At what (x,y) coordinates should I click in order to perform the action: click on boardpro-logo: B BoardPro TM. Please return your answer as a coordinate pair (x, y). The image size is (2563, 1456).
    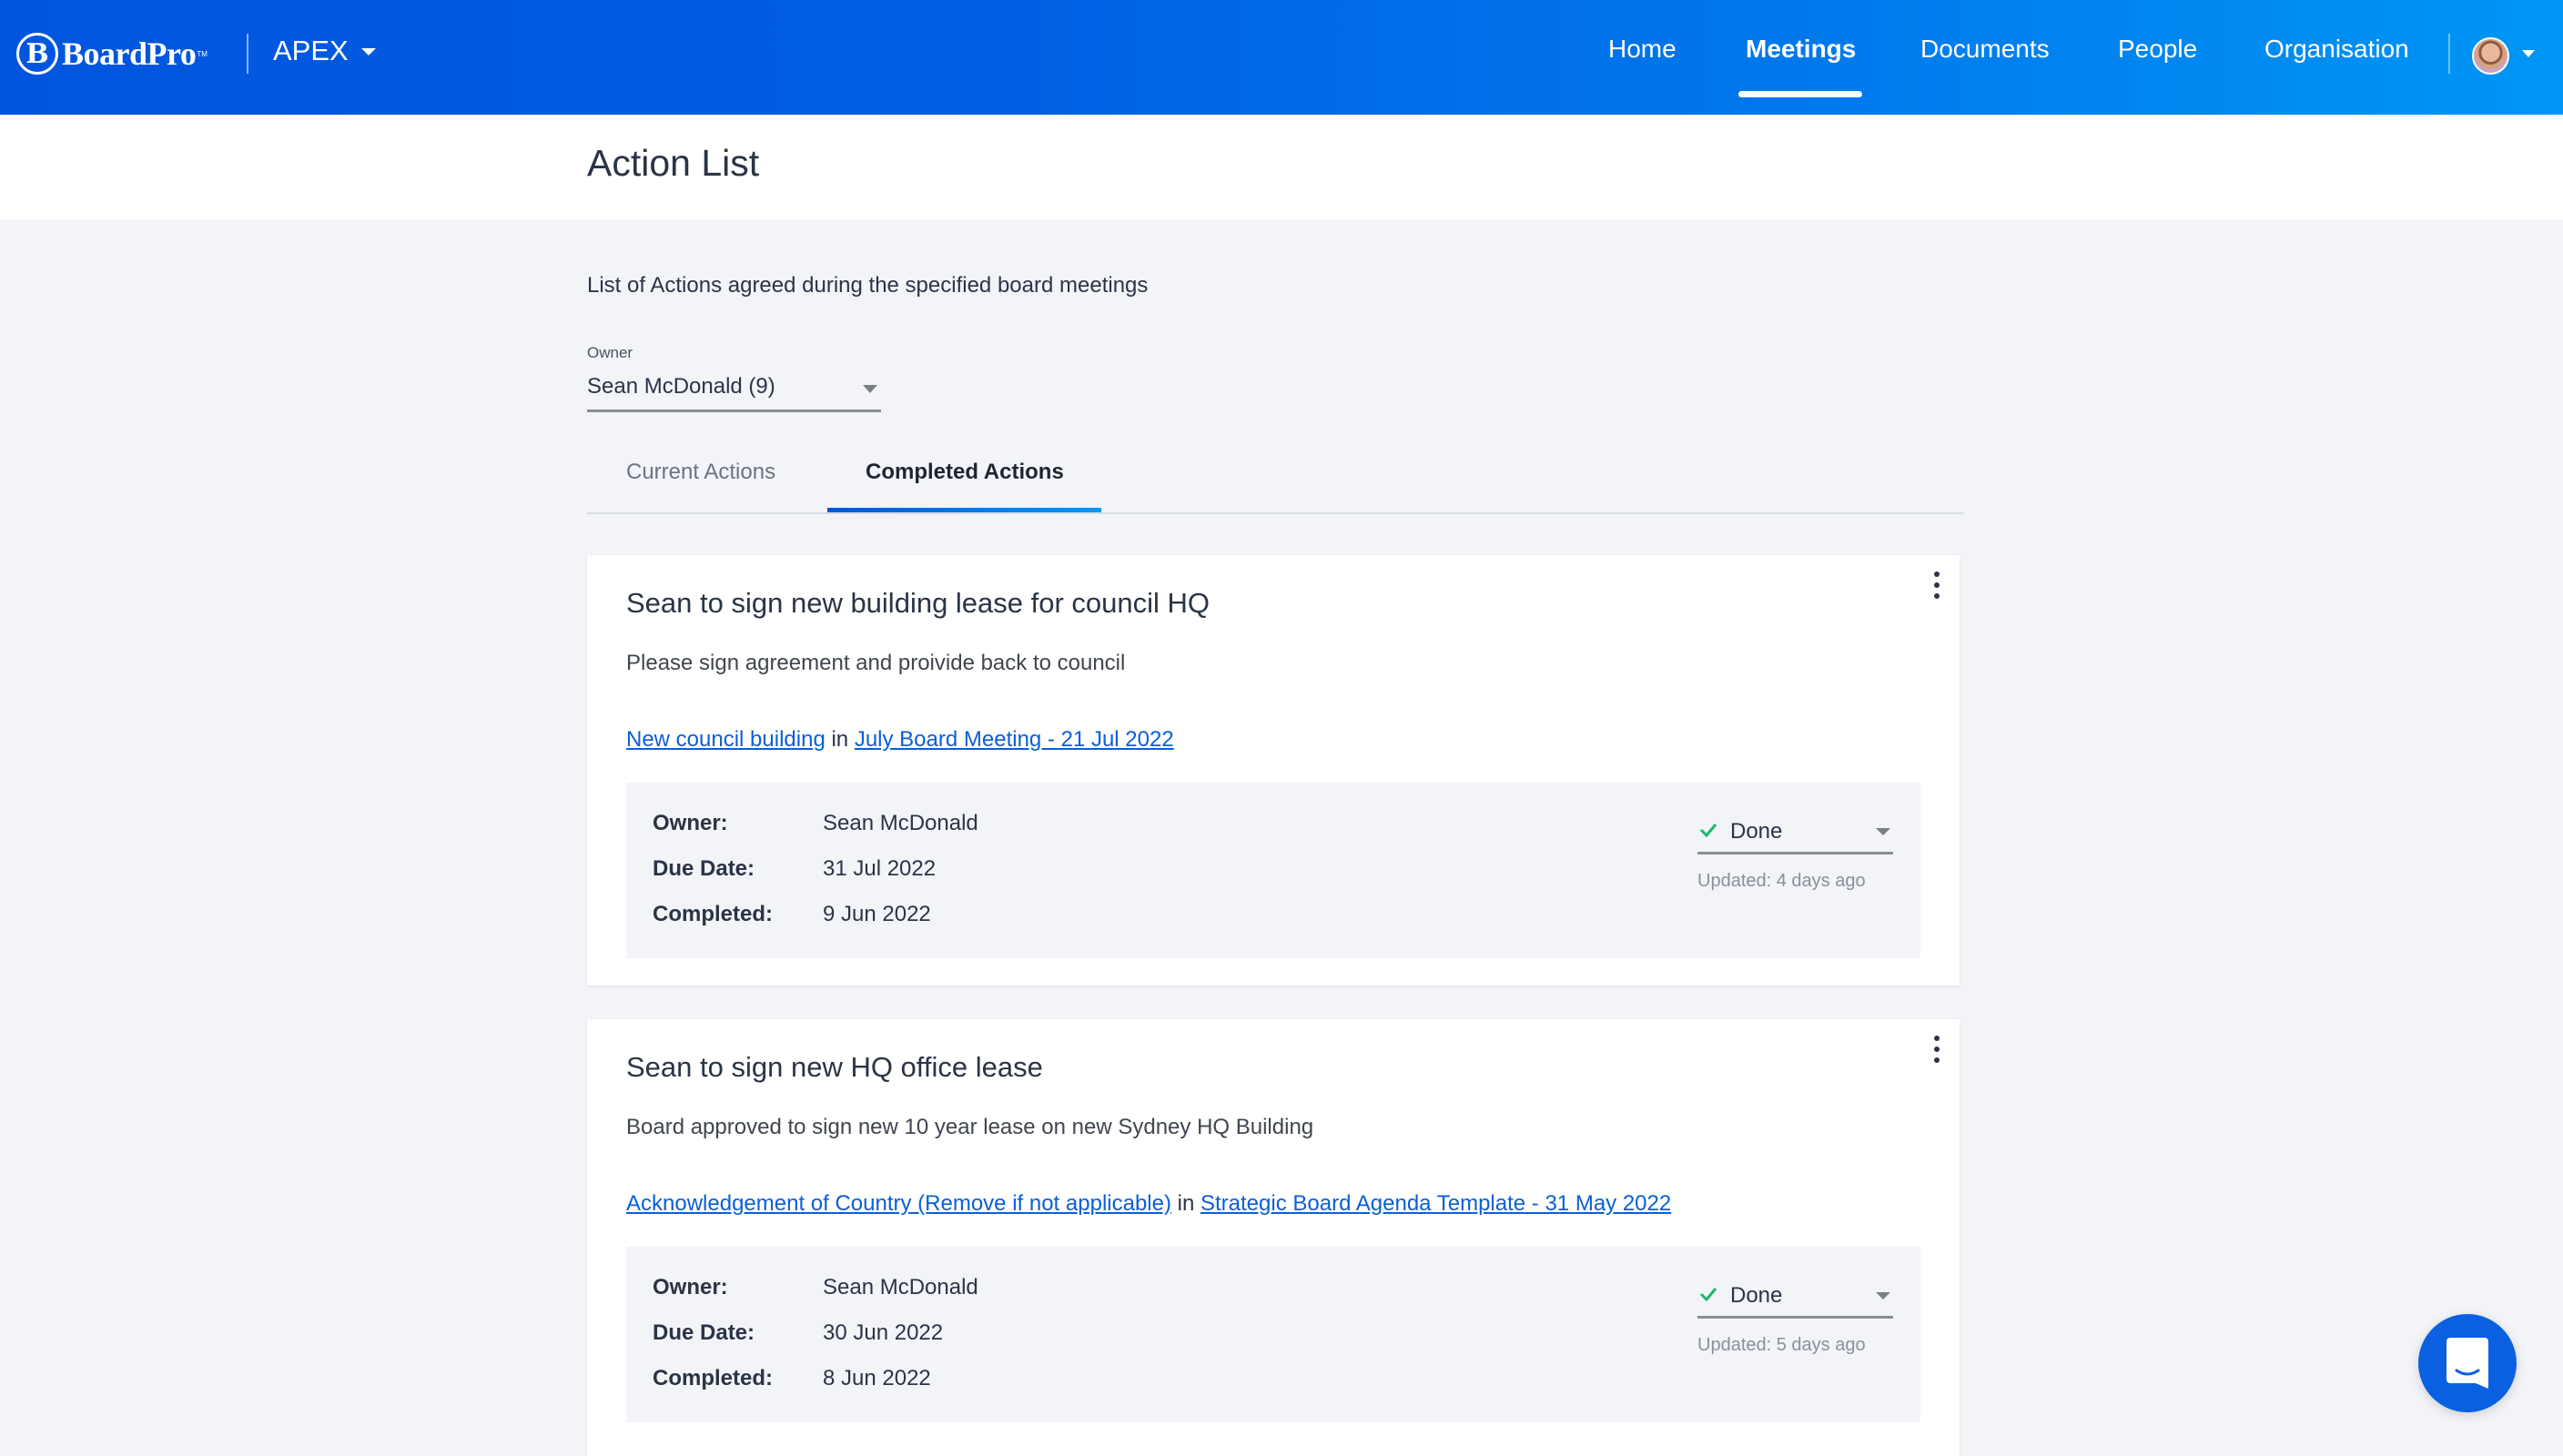
    Looking at the image, I should click on (112, 54).